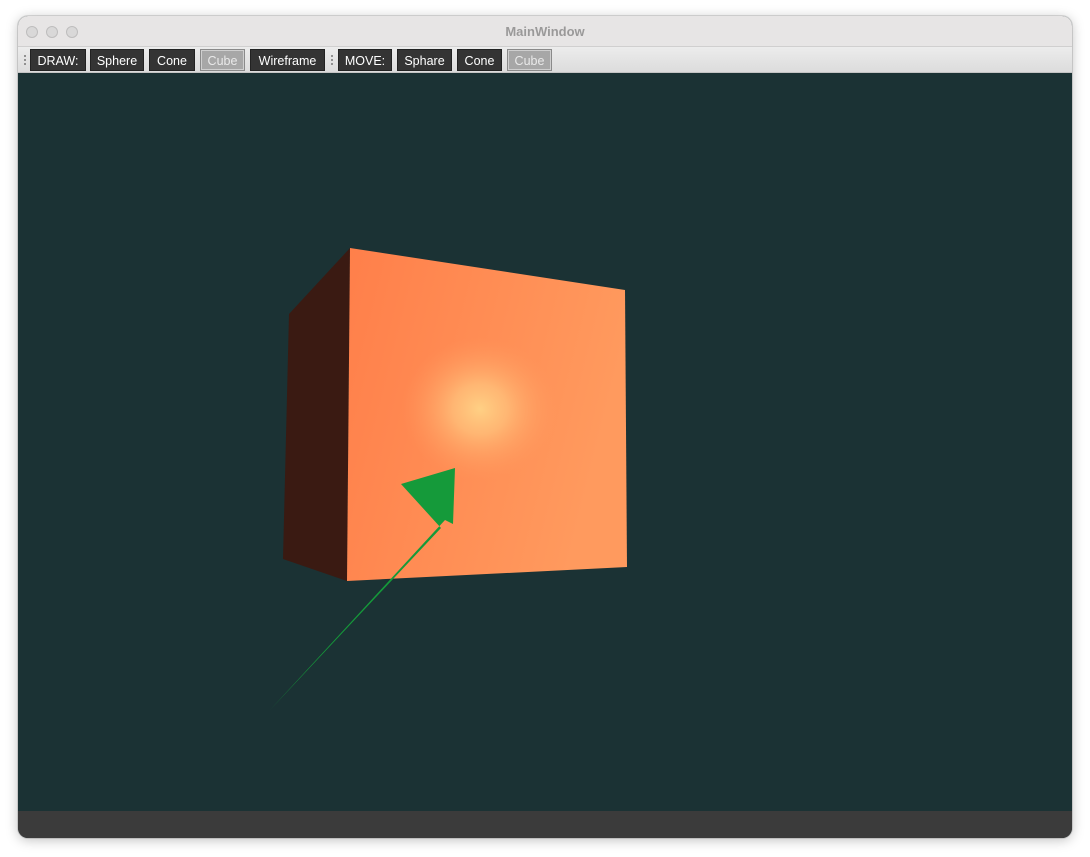 This screenshot has height=857, width=1090. I want to click on move-cone-button: Cone, so click(479, 60).